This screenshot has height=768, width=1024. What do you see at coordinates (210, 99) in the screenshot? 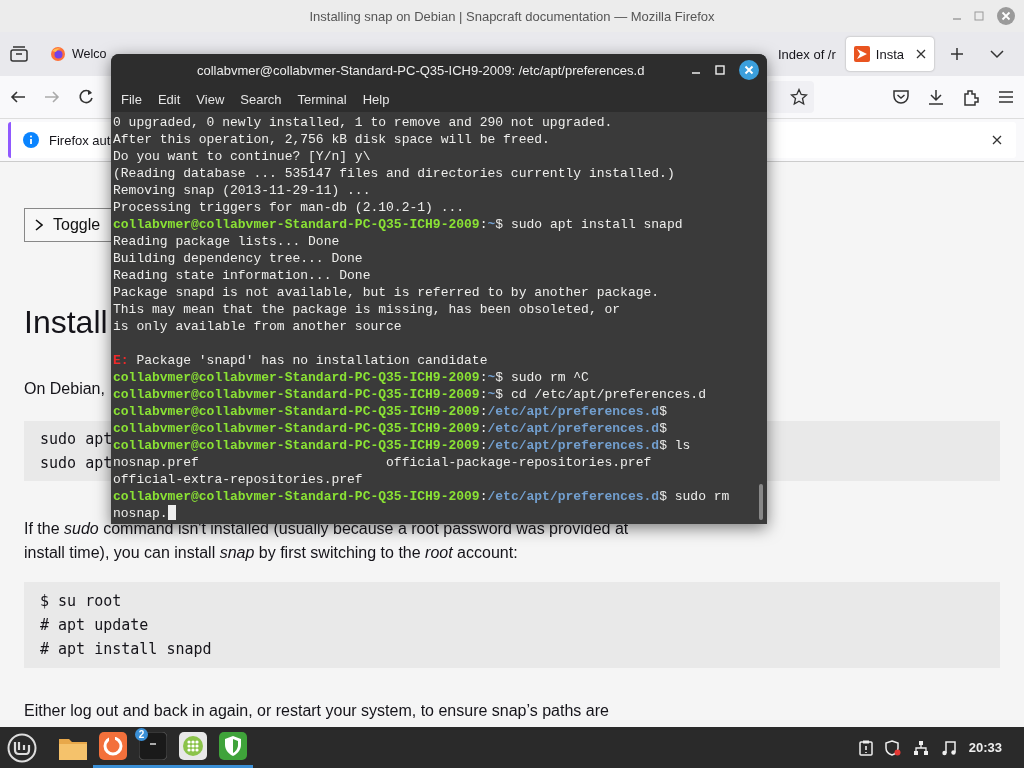
I see `menu-item: View` at bounding box center [210, 99].